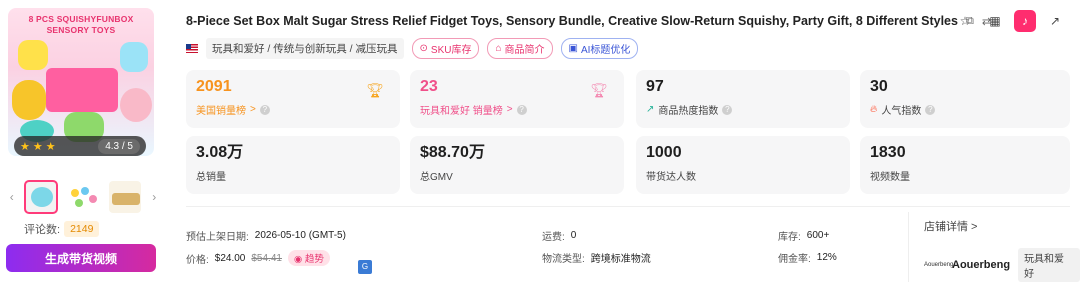 This screenshot has height=288, width=1080. Describe the element at coordinates (230, 258) in the screenshot. I see `price-value: $24.00` at that location.